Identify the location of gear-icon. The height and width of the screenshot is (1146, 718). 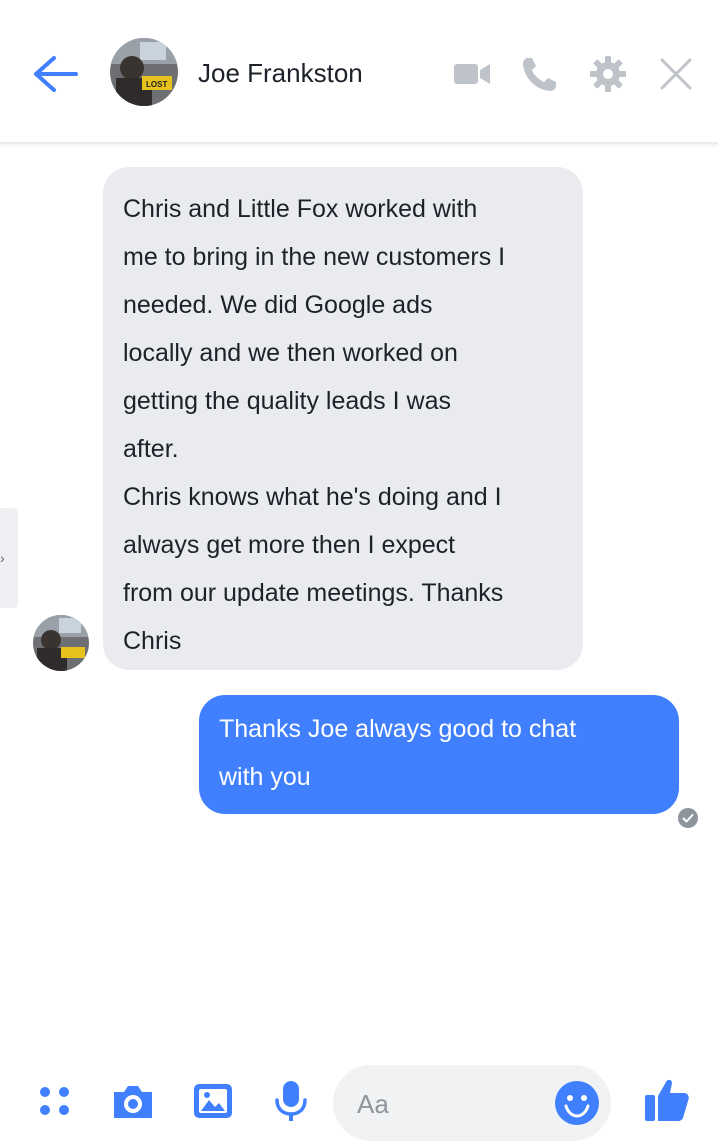
(608, 74).